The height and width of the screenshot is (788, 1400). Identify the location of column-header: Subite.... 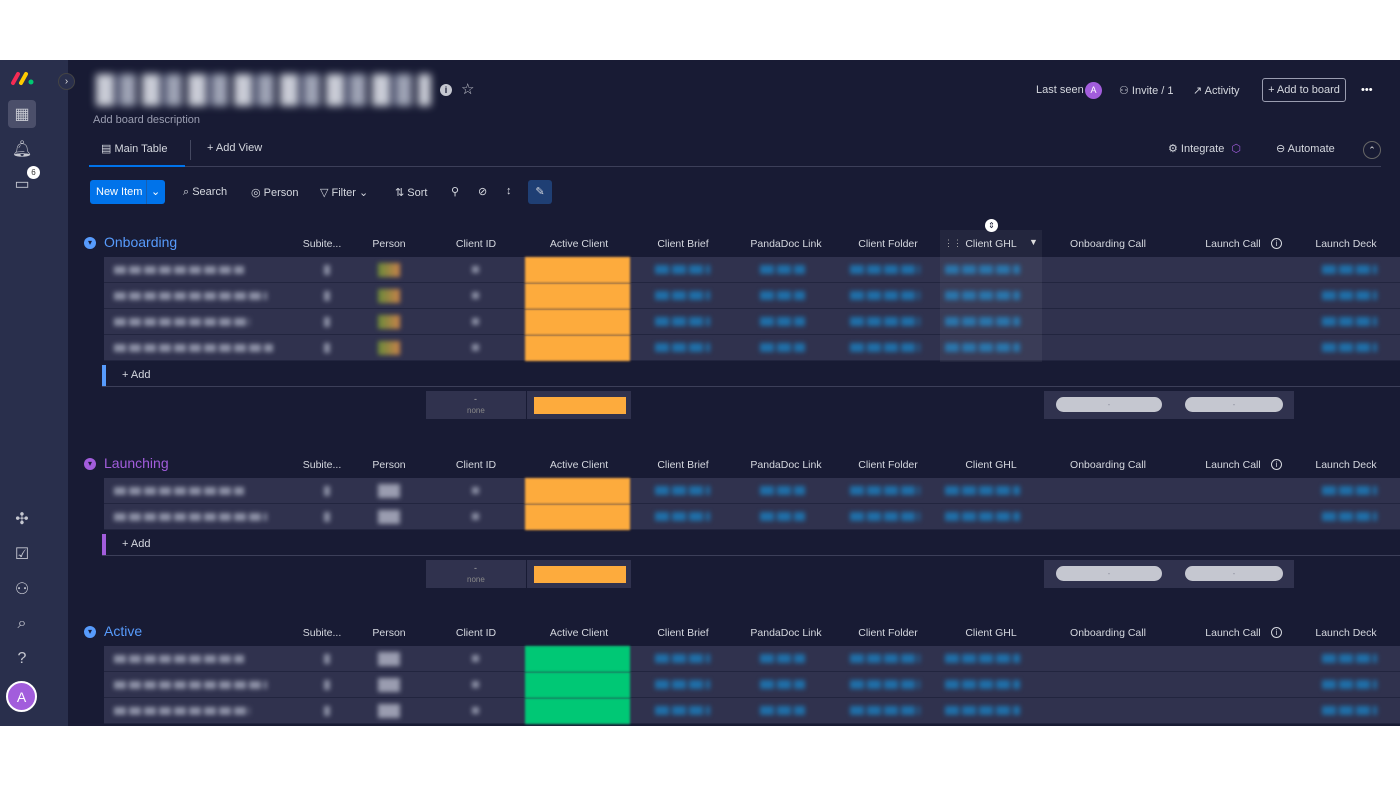
(322, 465).